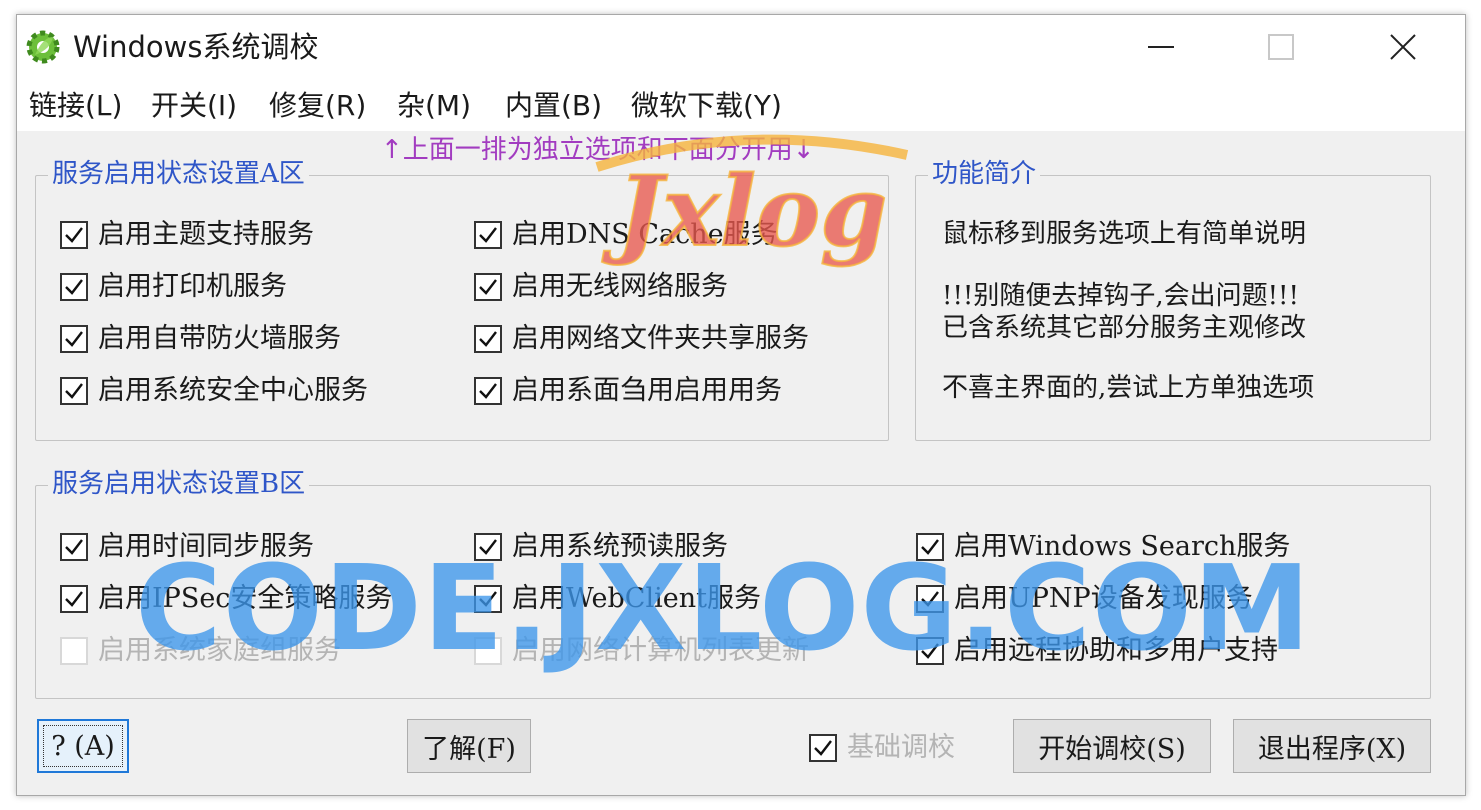 Image resolution: width=1481 pixels, height=810 pixels. What do you see at coordinates (901, 747) in the screenshot?
I see `checkbox-label: 基础调校` at bounding box center [901, 747].